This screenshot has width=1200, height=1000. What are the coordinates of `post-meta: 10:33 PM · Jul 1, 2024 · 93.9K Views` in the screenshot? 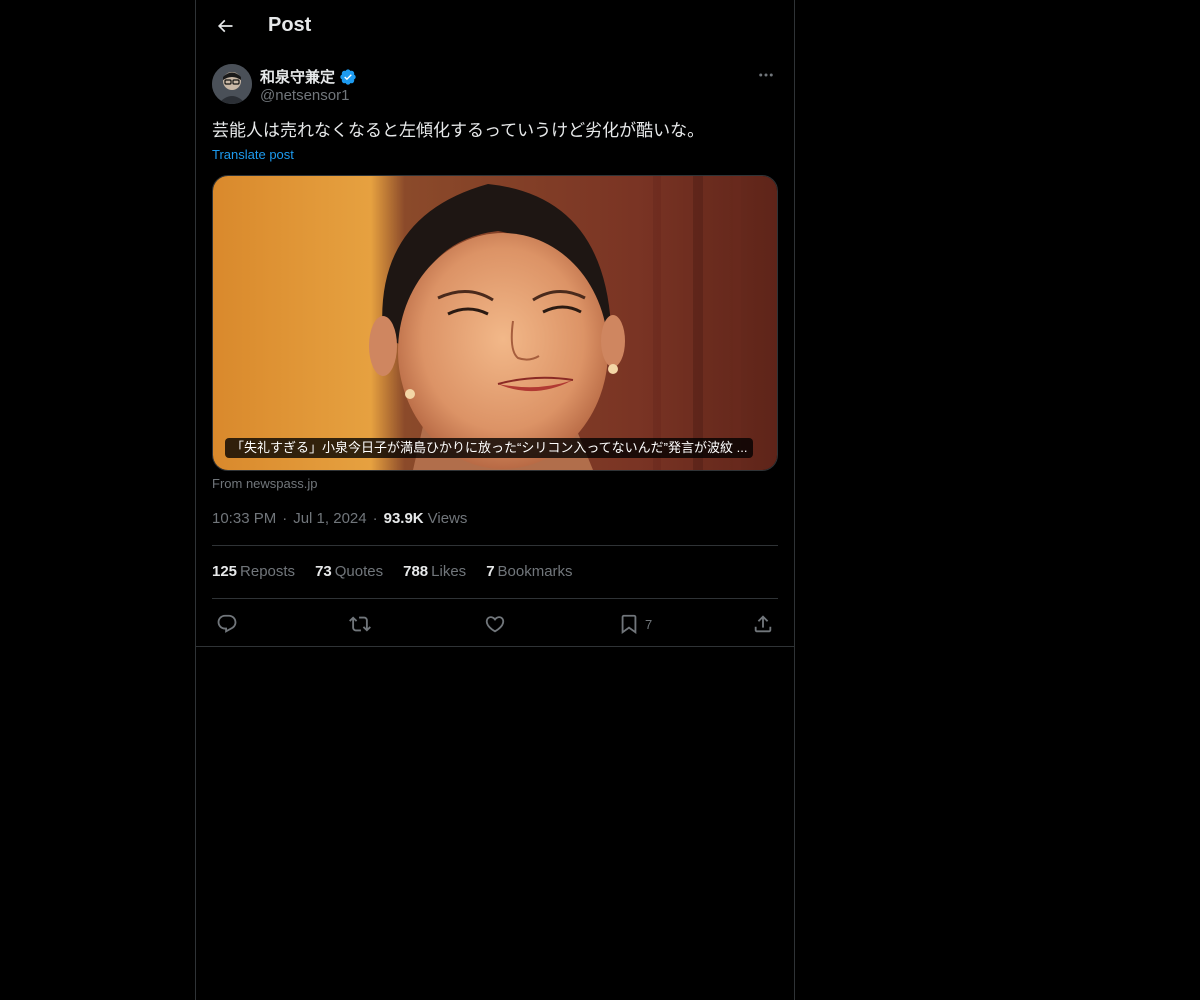 It's located at (339, 518).